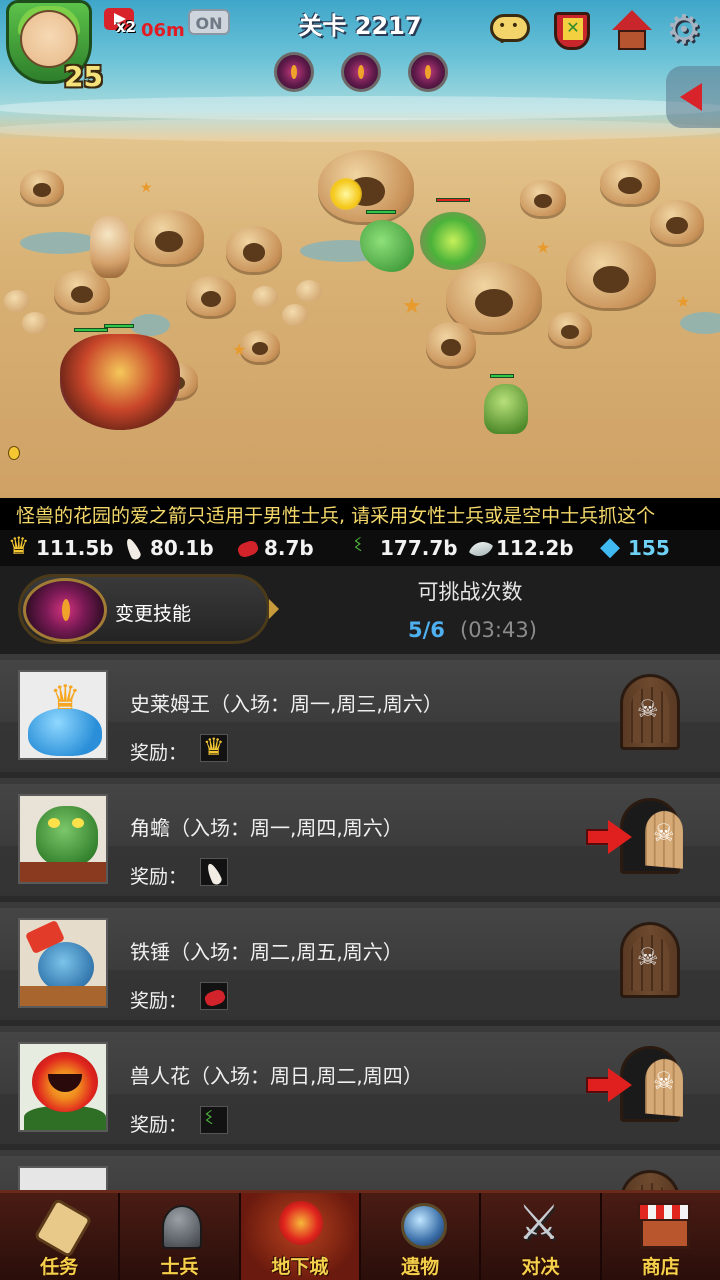 The width and height of the screenshot is (720, 1280). I want to click on reward-crown-icon, so click(214, 747).